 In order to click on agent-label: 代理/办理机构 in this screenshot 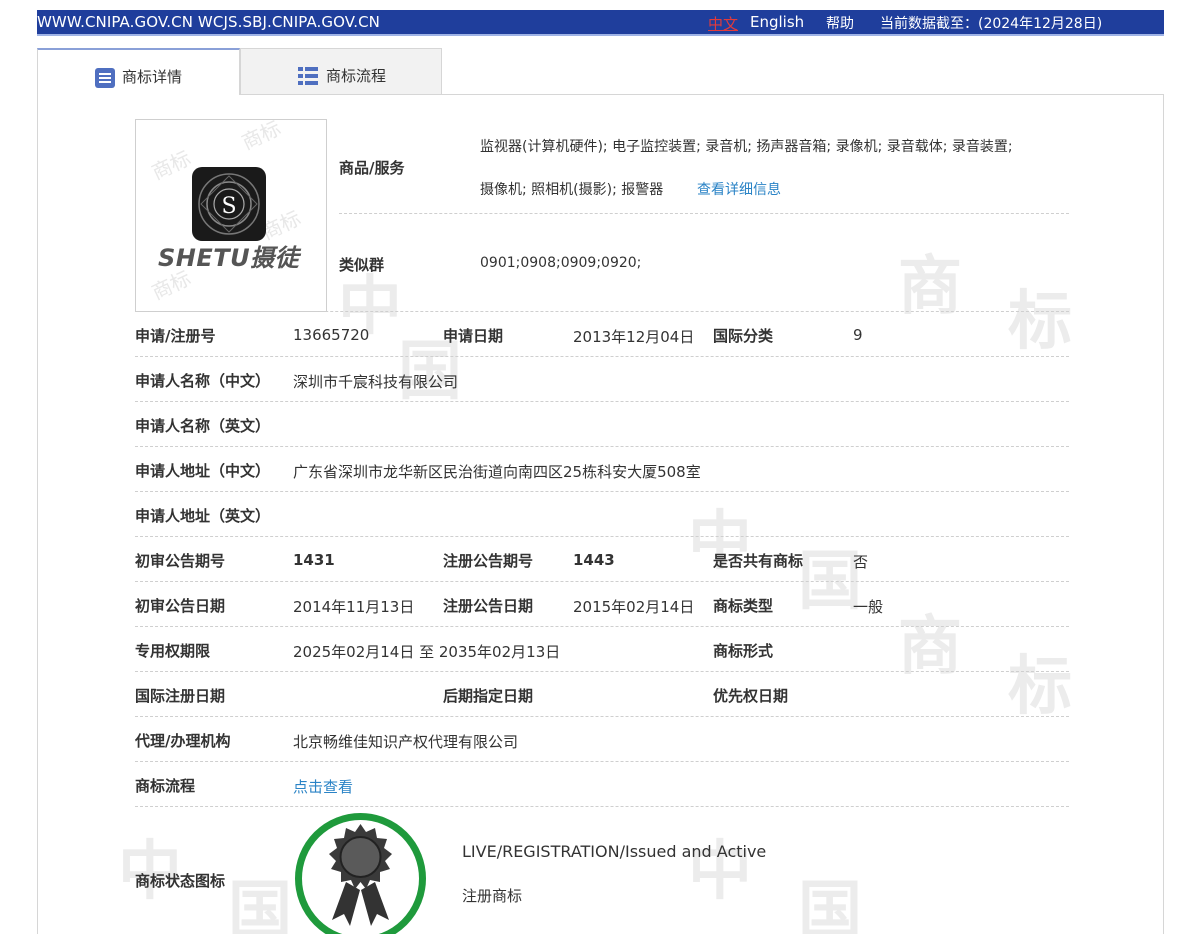, I will do `click(183, 741)`.